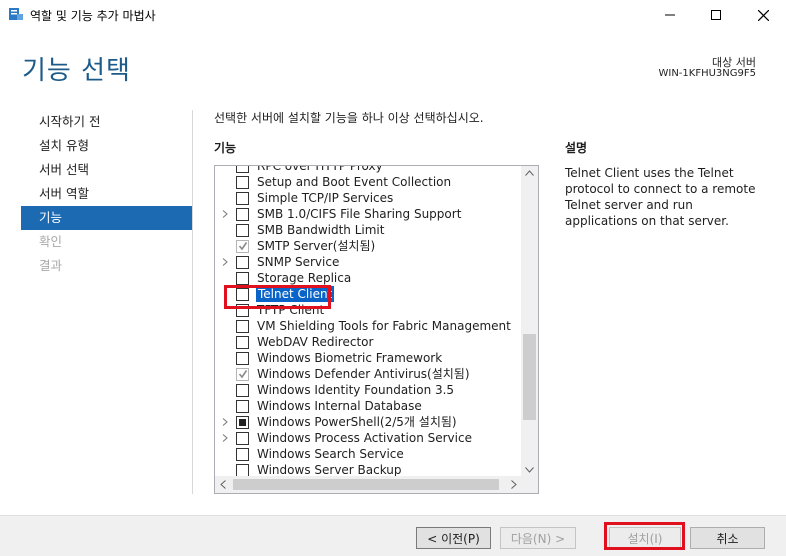  I want to click on feature-row: Windows Identity Foundation 3.5, so click(368, 390).